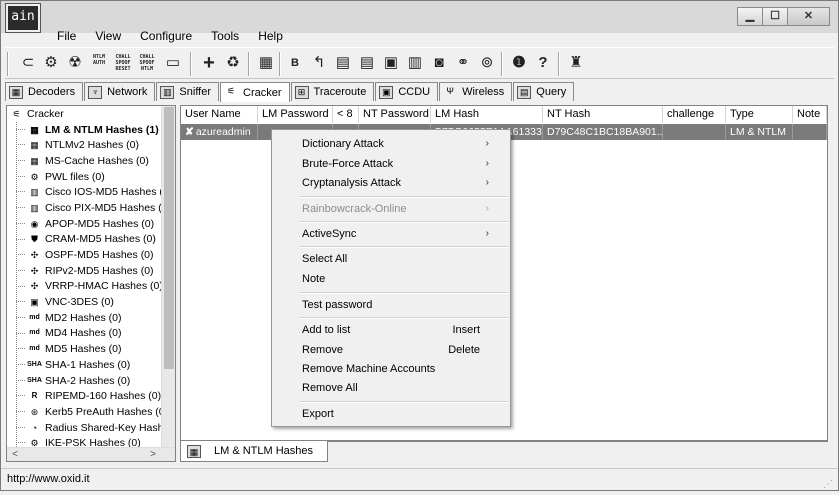 This screenshot has width=839, height=495. I want to click on tree-label: PWL files (0), so click(75, 176).